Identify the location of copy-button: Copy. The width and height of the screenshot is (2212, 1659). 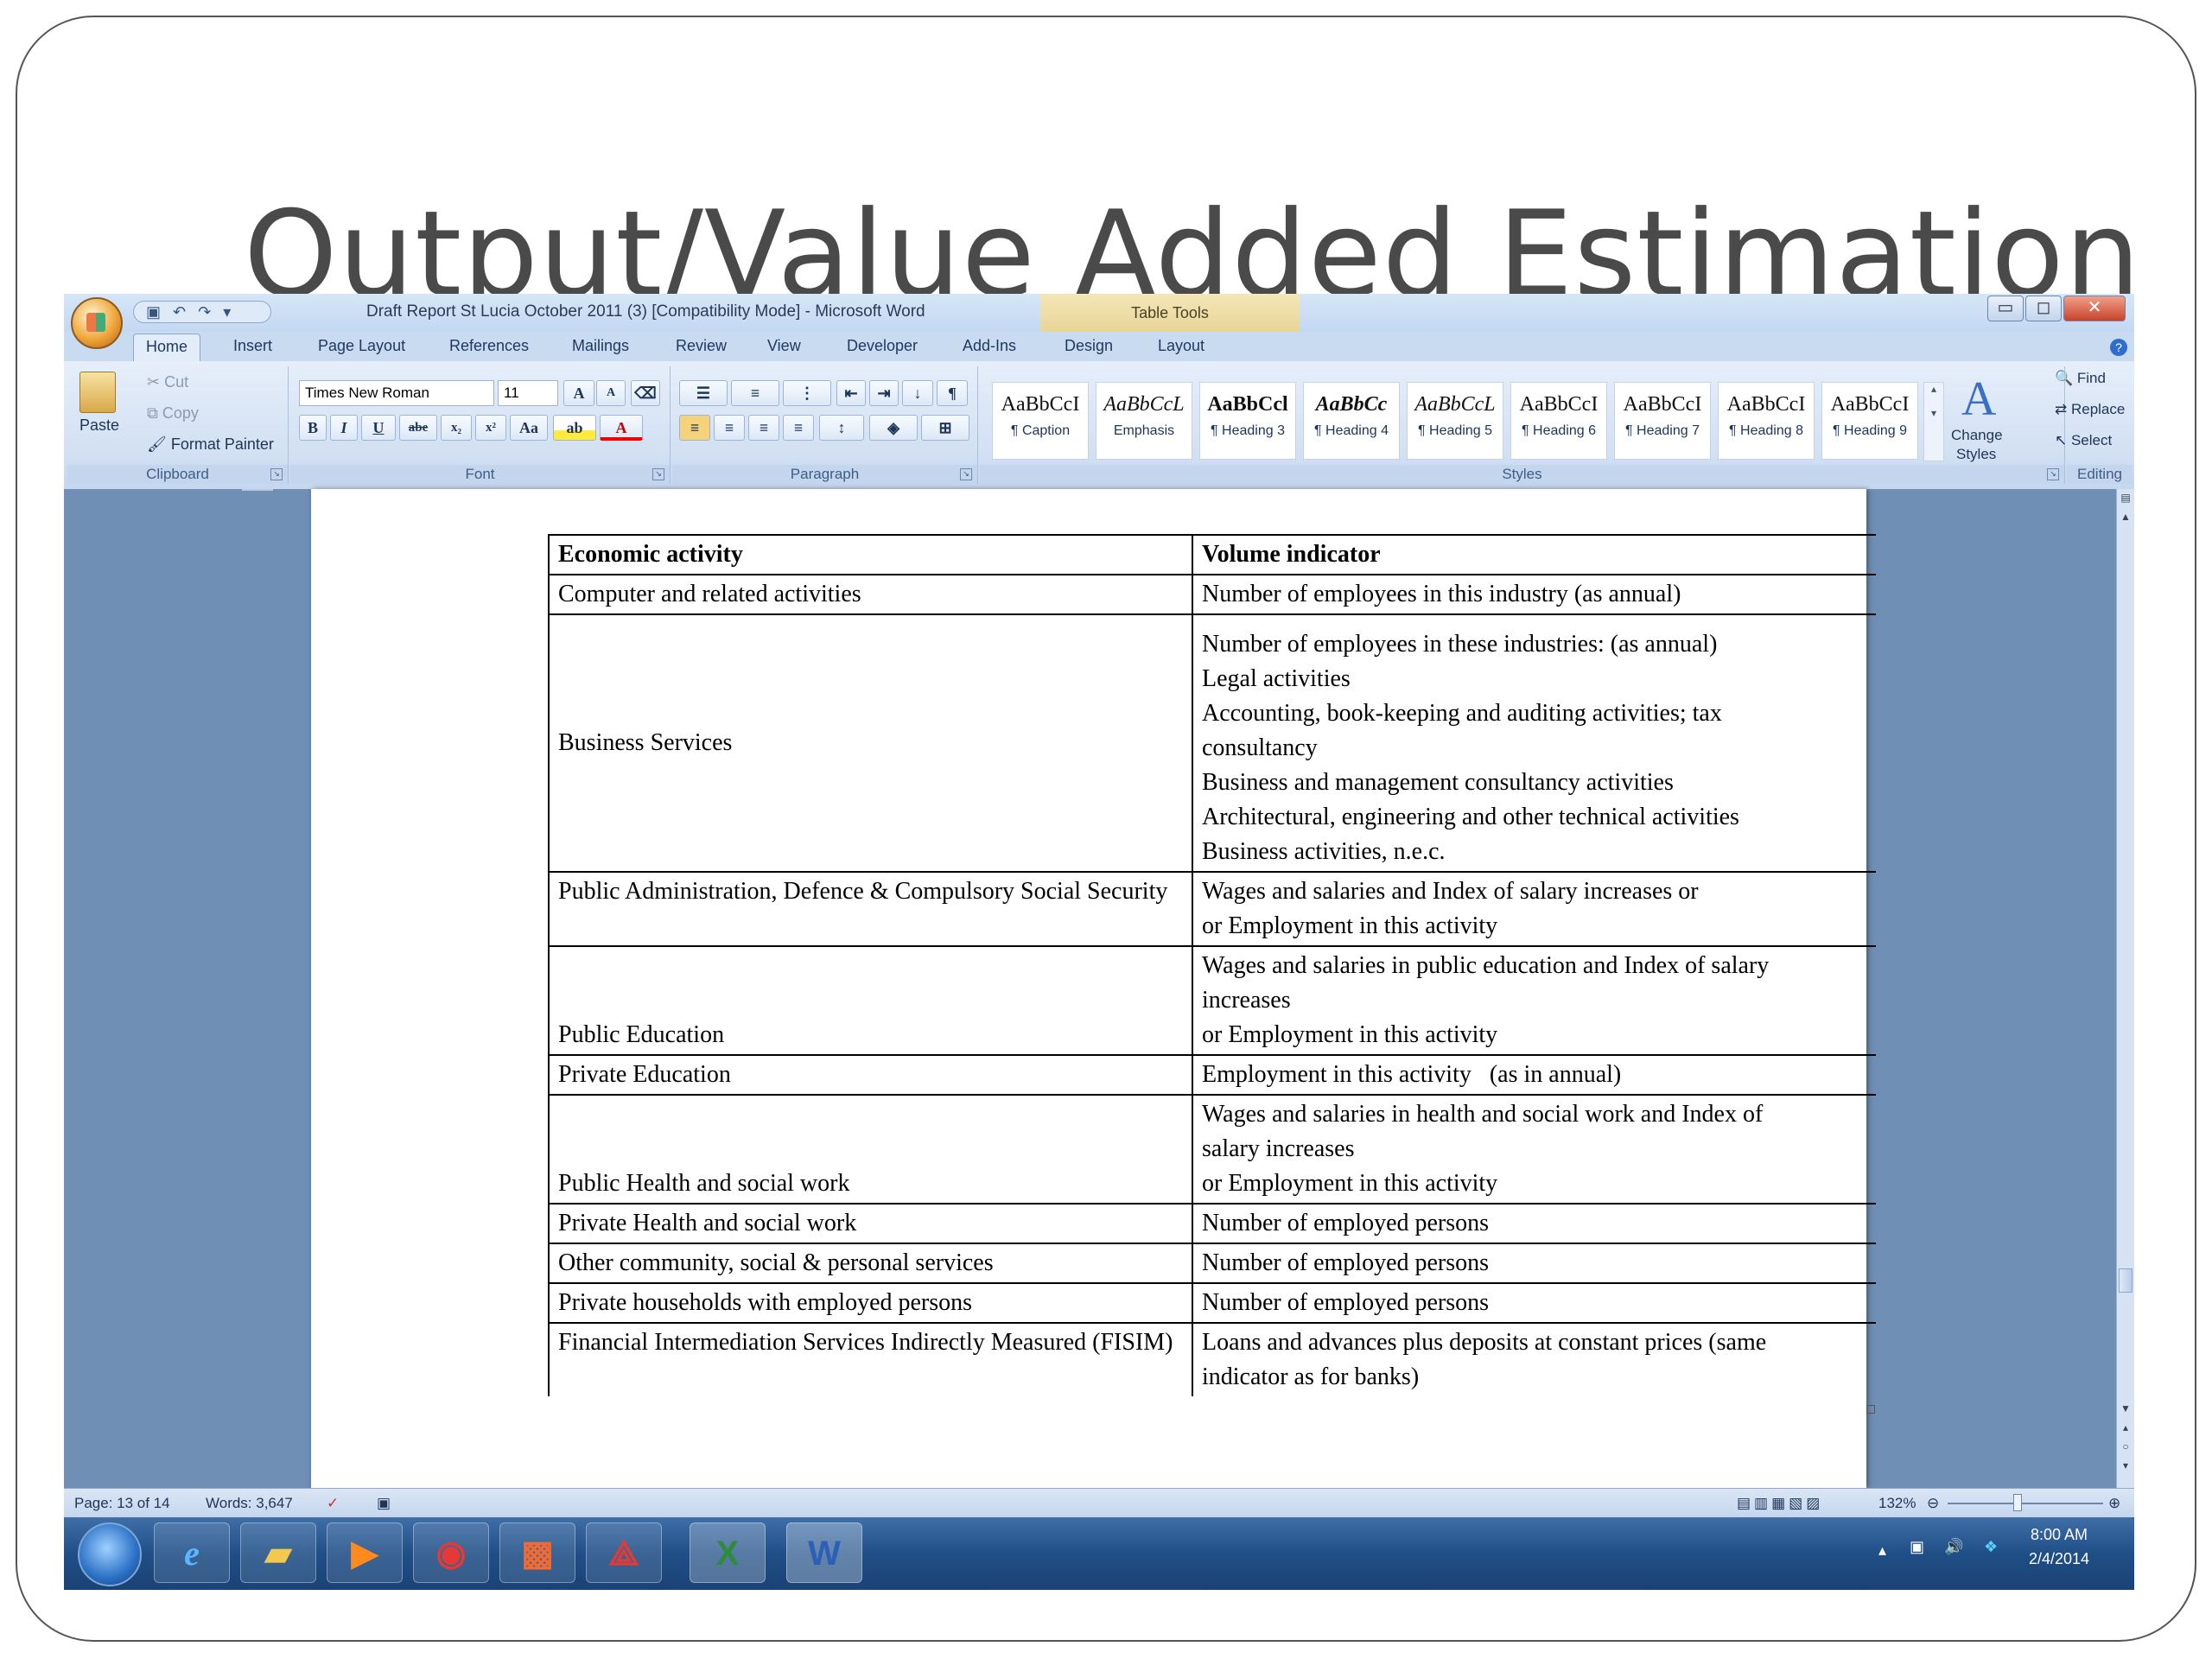
(180, 413).